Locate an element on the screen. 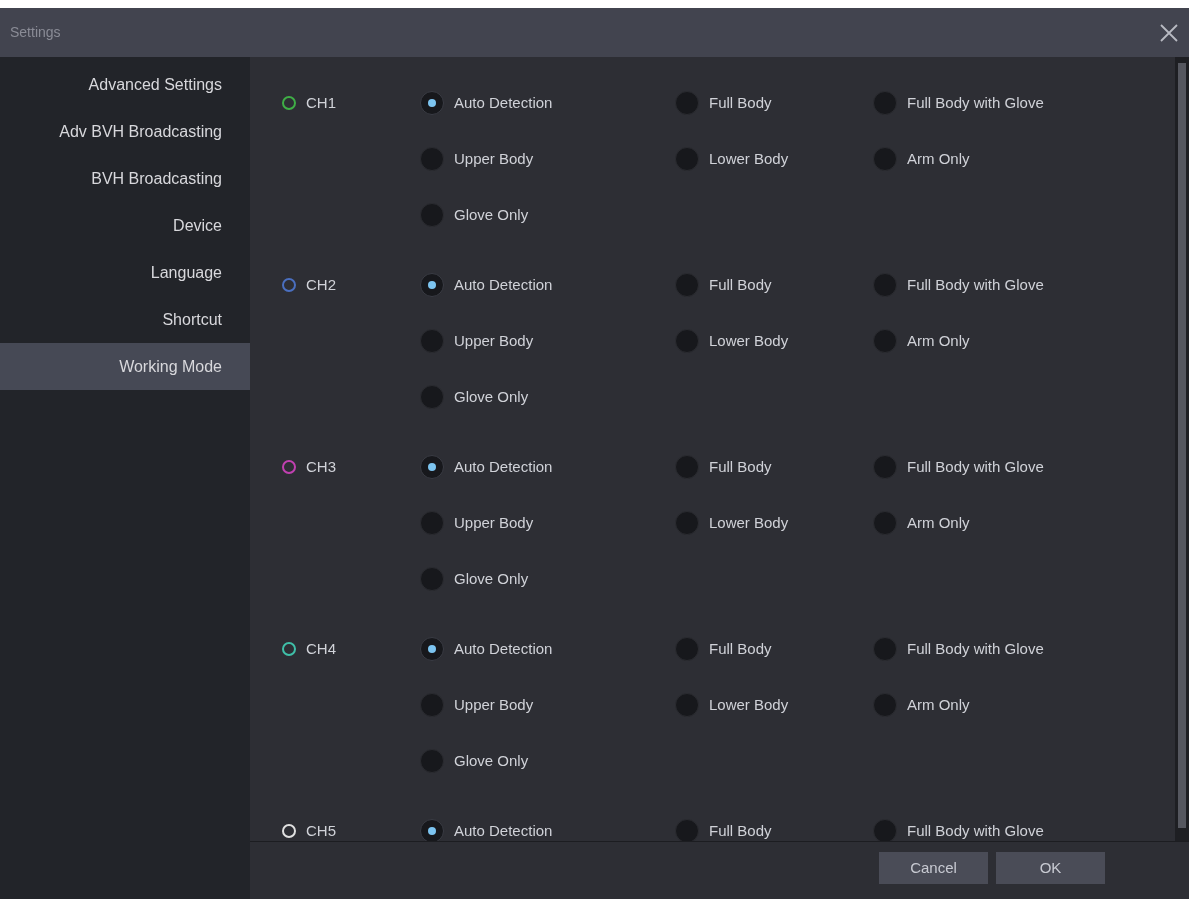 Image resolution: width=1189 pixels, height=899 pixels. window-title: Settings is located at coordinates (35, 32).